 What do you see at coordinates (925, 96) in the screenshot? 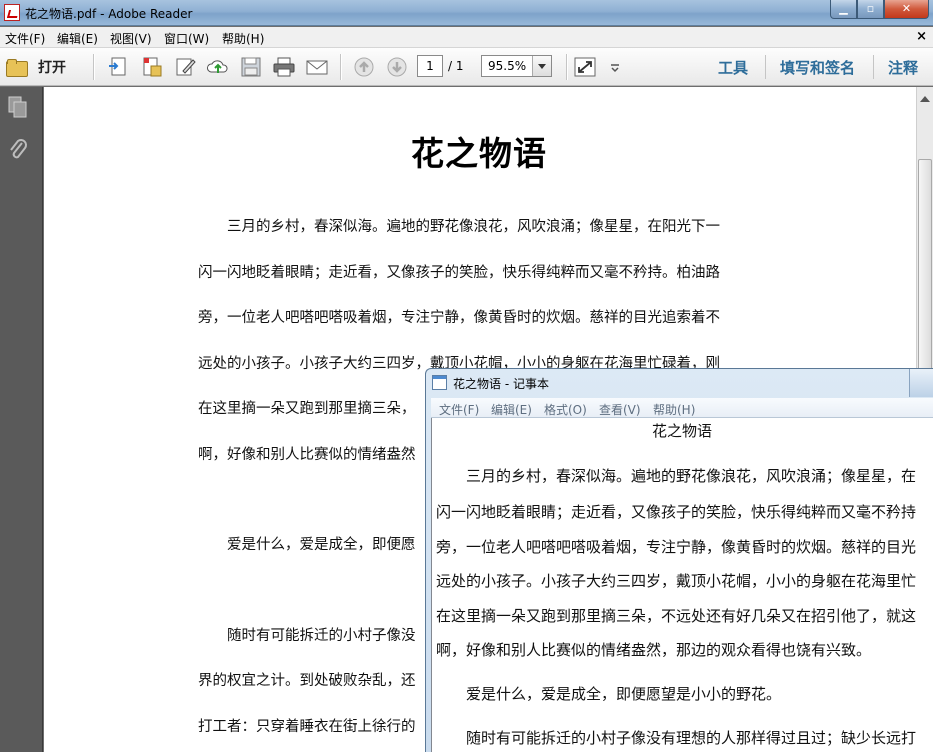
I see `scroll-up-arrow-icon` at bounding box center [925, 96].